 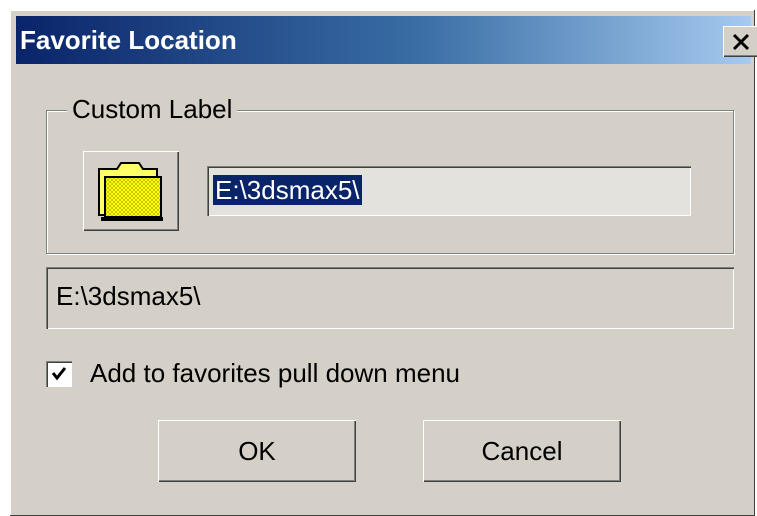 I want to click on close-button, so click(x=740, y=41).